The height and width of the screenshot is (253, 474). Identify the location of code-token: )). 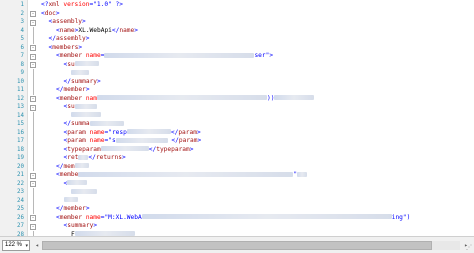
(271, 98).